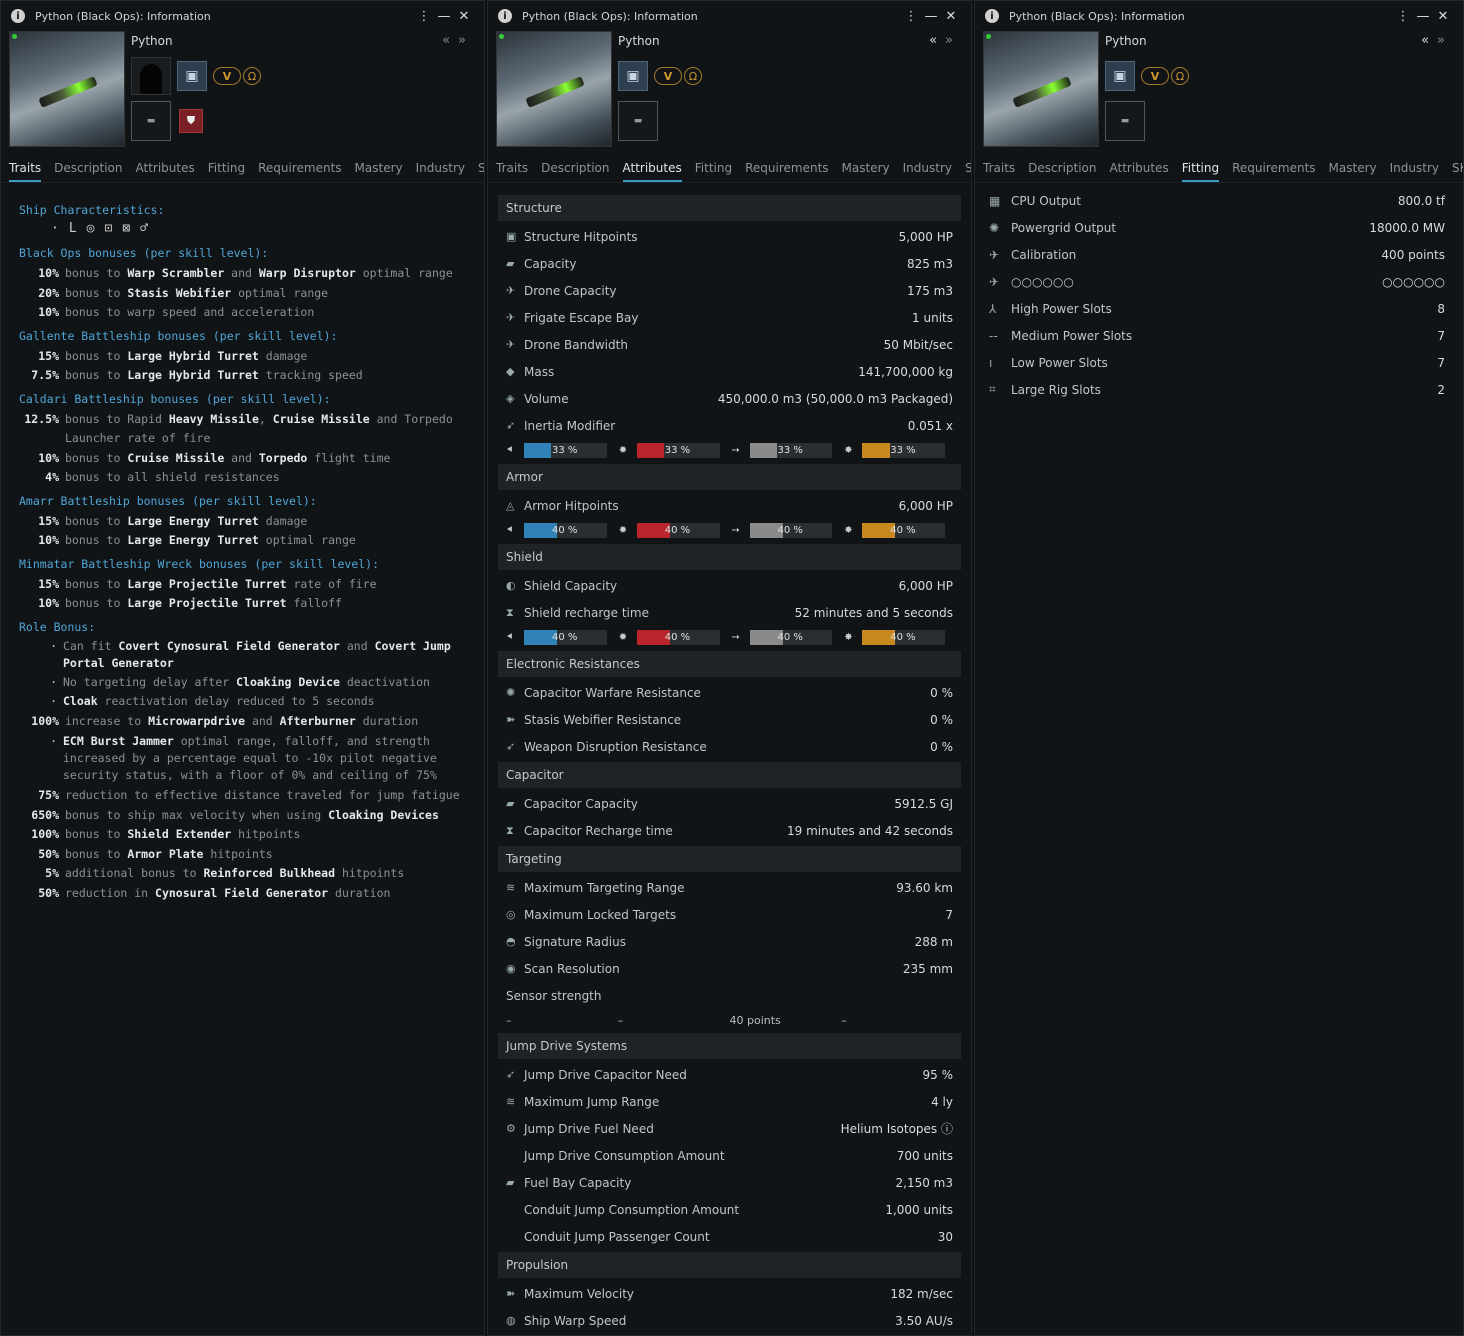 The image size is (1464, 1336). What do you see at coordinates (729, 1182) in the screenshot?
I see `attribute-row: ▰ Fuel Bay Capacity 2,150 m3` at bounding box center [729, 1182].